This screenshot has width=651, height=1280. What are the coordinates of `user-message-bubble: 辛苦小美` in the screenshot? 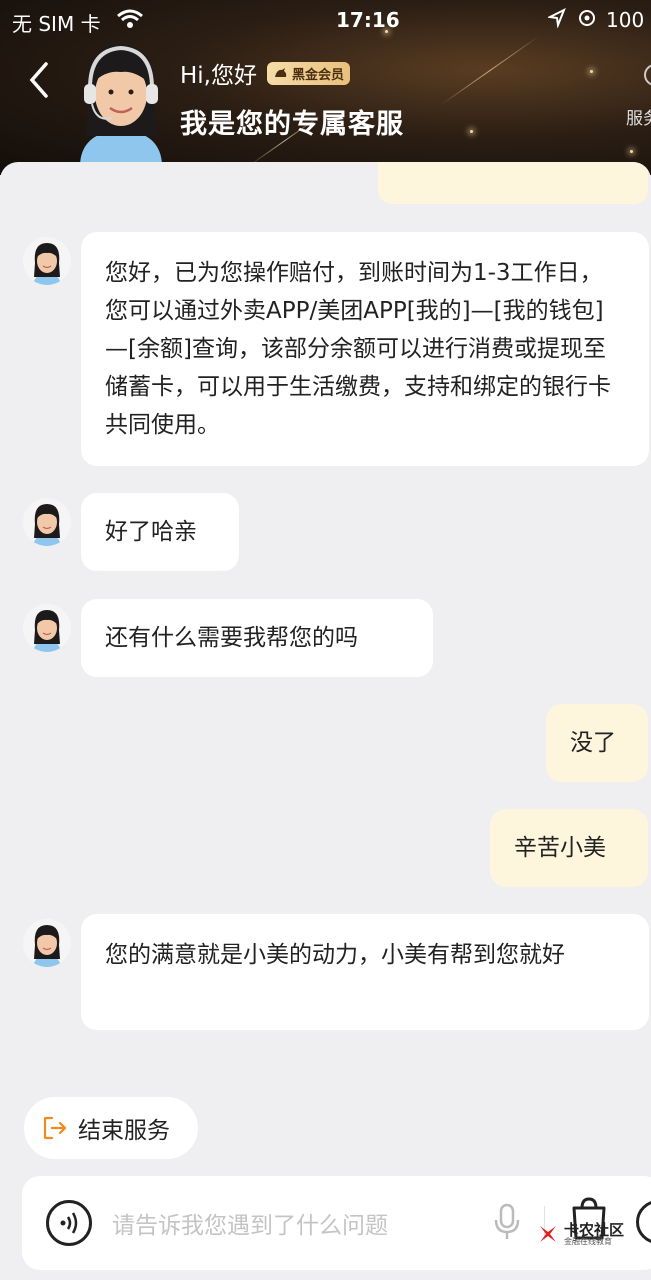 It's located at (569, 848).